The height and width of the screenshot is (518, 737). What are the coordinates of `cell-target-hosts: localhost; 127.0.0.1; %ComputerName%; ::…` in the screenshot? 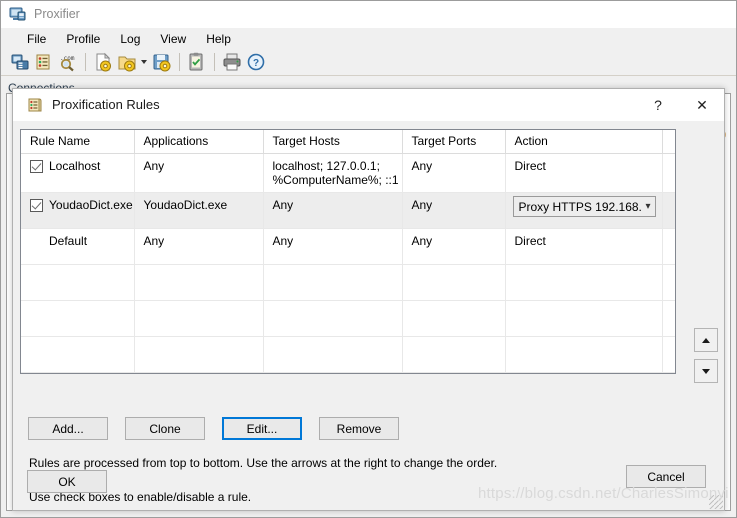 It's located at (333, 173).